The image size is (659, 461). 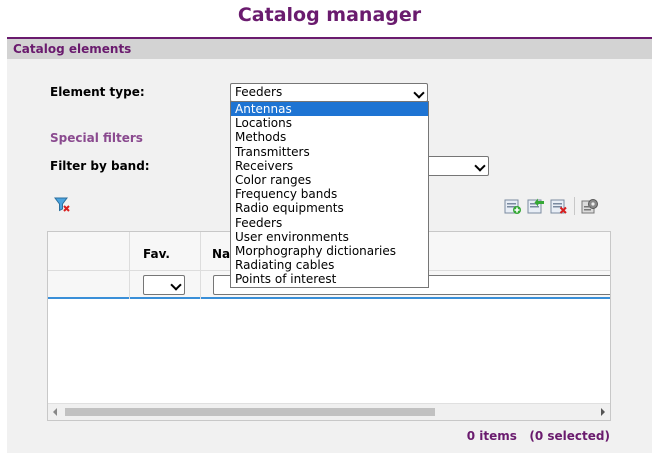 I want to click on delete-element-icon, so click(x=559, y=206).